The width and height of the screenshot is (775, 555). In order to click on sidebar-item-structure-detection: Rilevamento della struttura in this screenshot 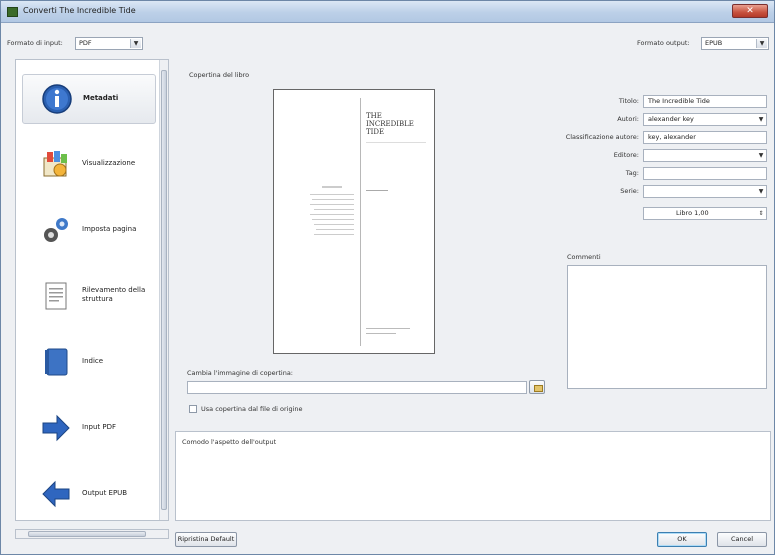, I will do `click(89, 297)`.